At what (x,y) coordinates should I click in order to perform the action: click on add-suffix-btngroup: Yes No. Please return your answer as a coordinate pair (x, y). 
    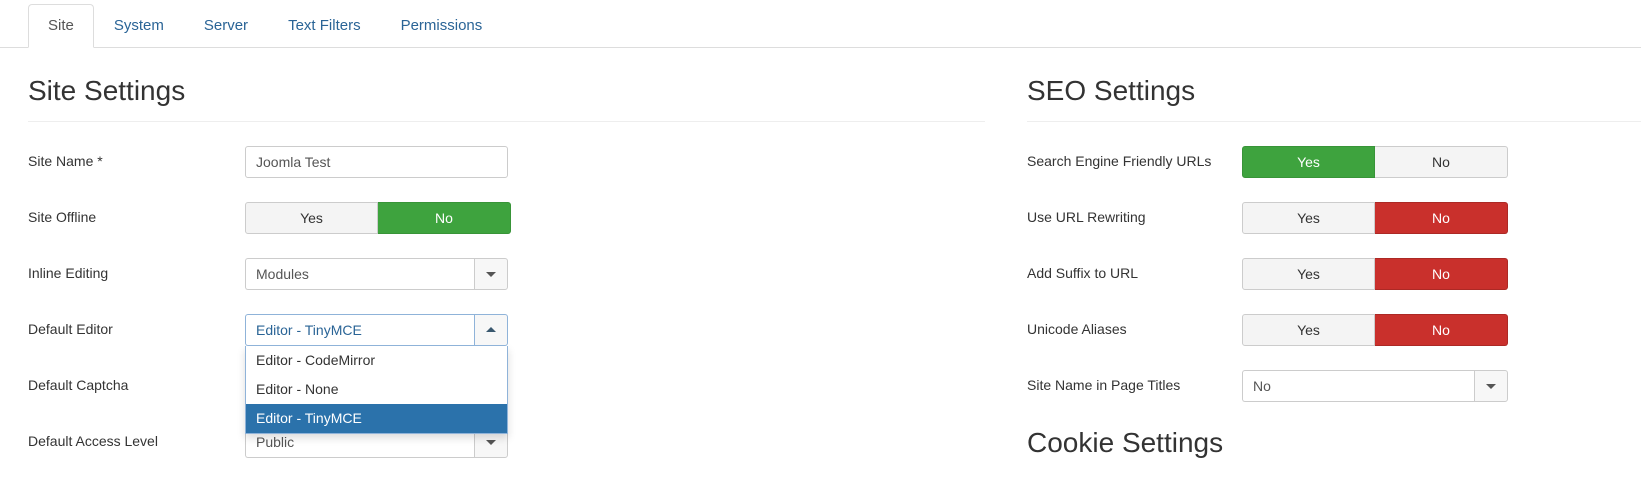
    Looking at the image, I should click on (1375, 273).